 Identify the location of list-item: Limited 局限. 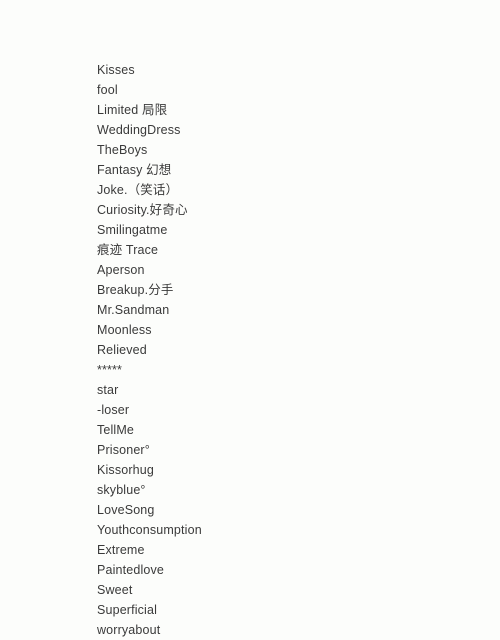
(287, 110).